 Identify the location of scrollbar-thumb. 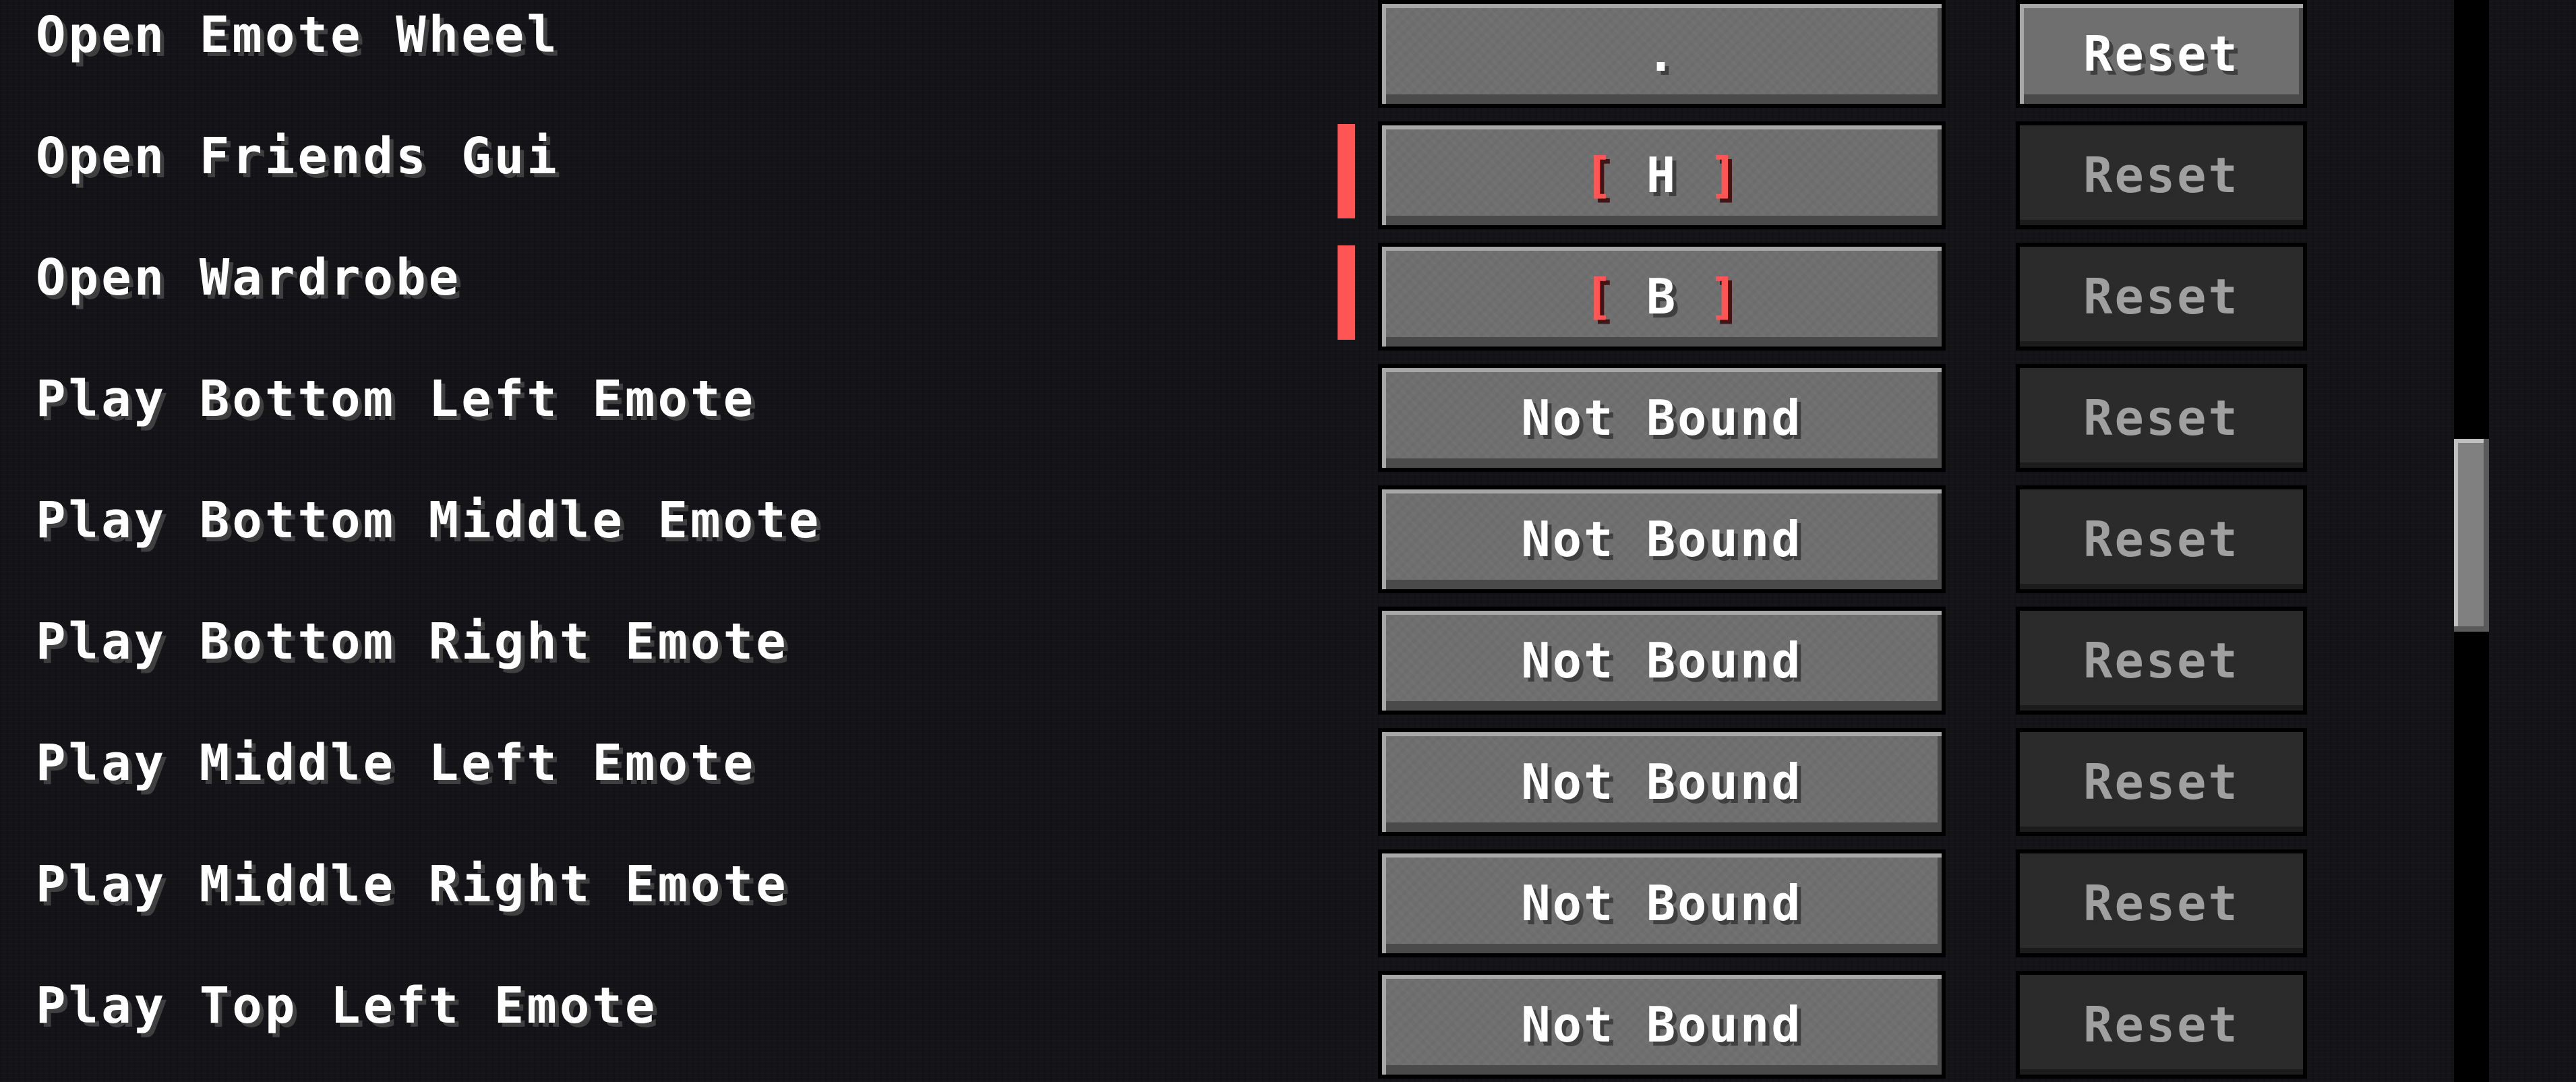
(2471, 535).